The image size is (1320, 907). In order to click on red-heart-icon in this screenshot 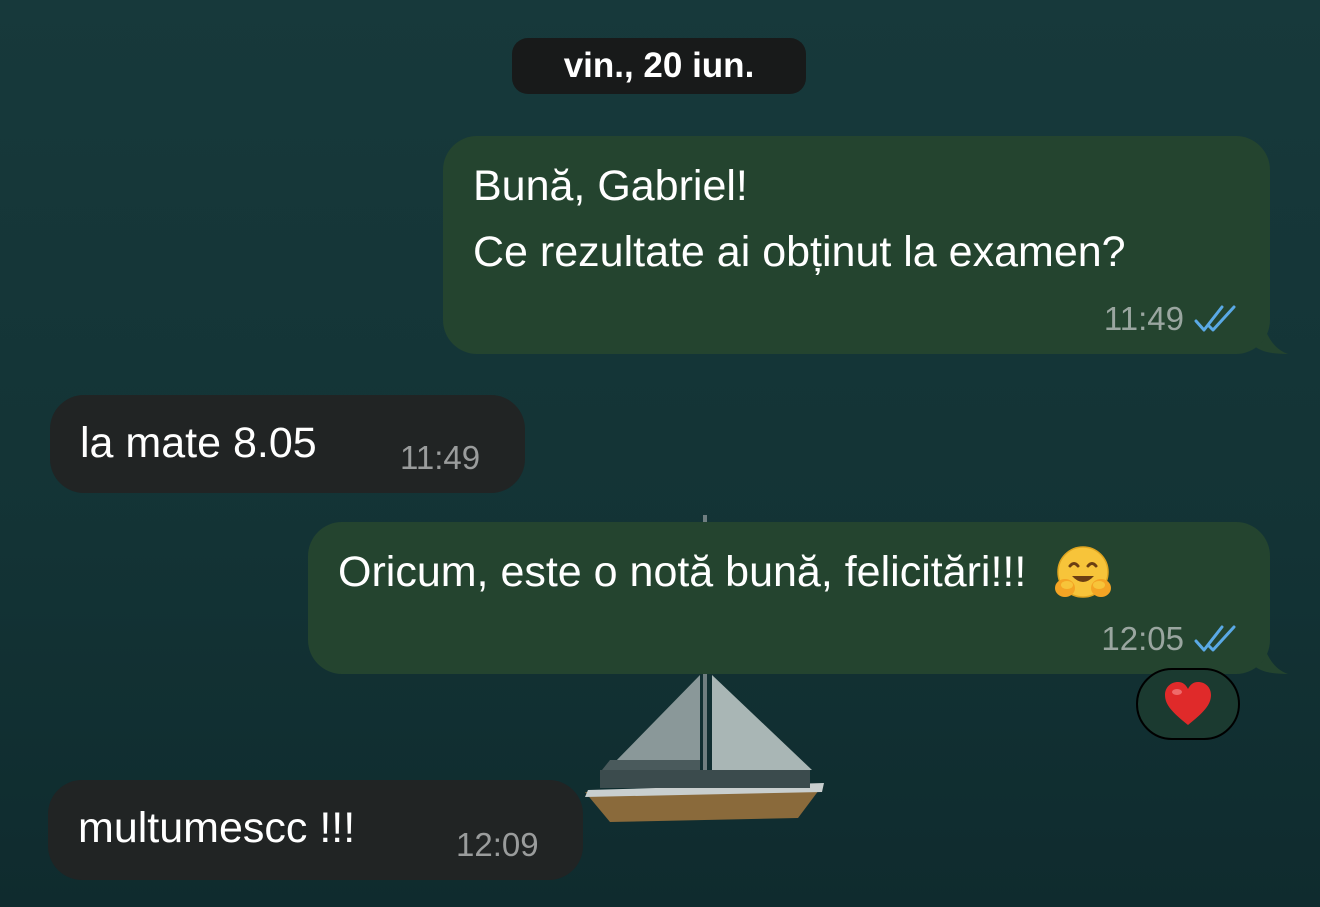, I will do `click(1188, 703)`.